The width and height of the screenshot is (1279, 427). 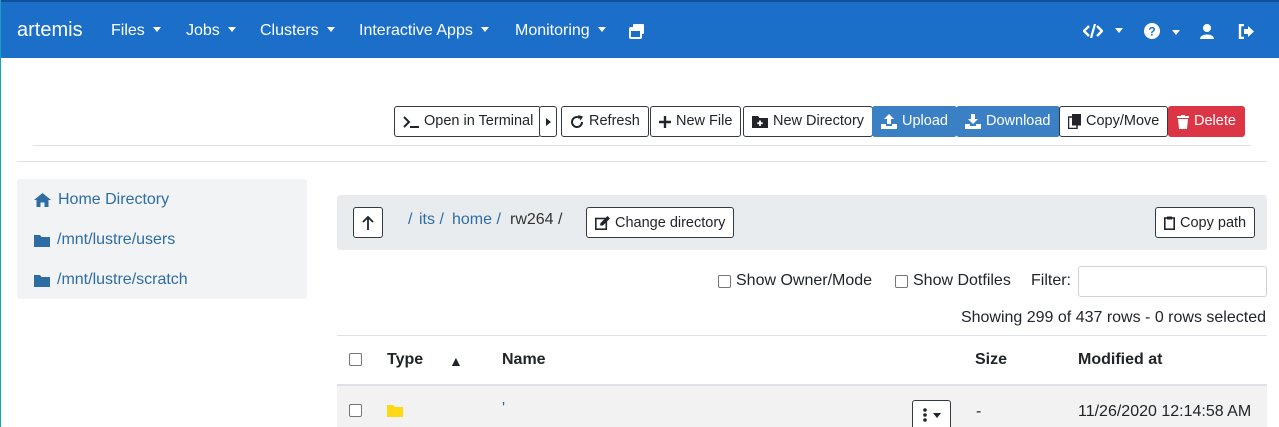 I want to click on file-name-link: ', so click(x=503, y=409).